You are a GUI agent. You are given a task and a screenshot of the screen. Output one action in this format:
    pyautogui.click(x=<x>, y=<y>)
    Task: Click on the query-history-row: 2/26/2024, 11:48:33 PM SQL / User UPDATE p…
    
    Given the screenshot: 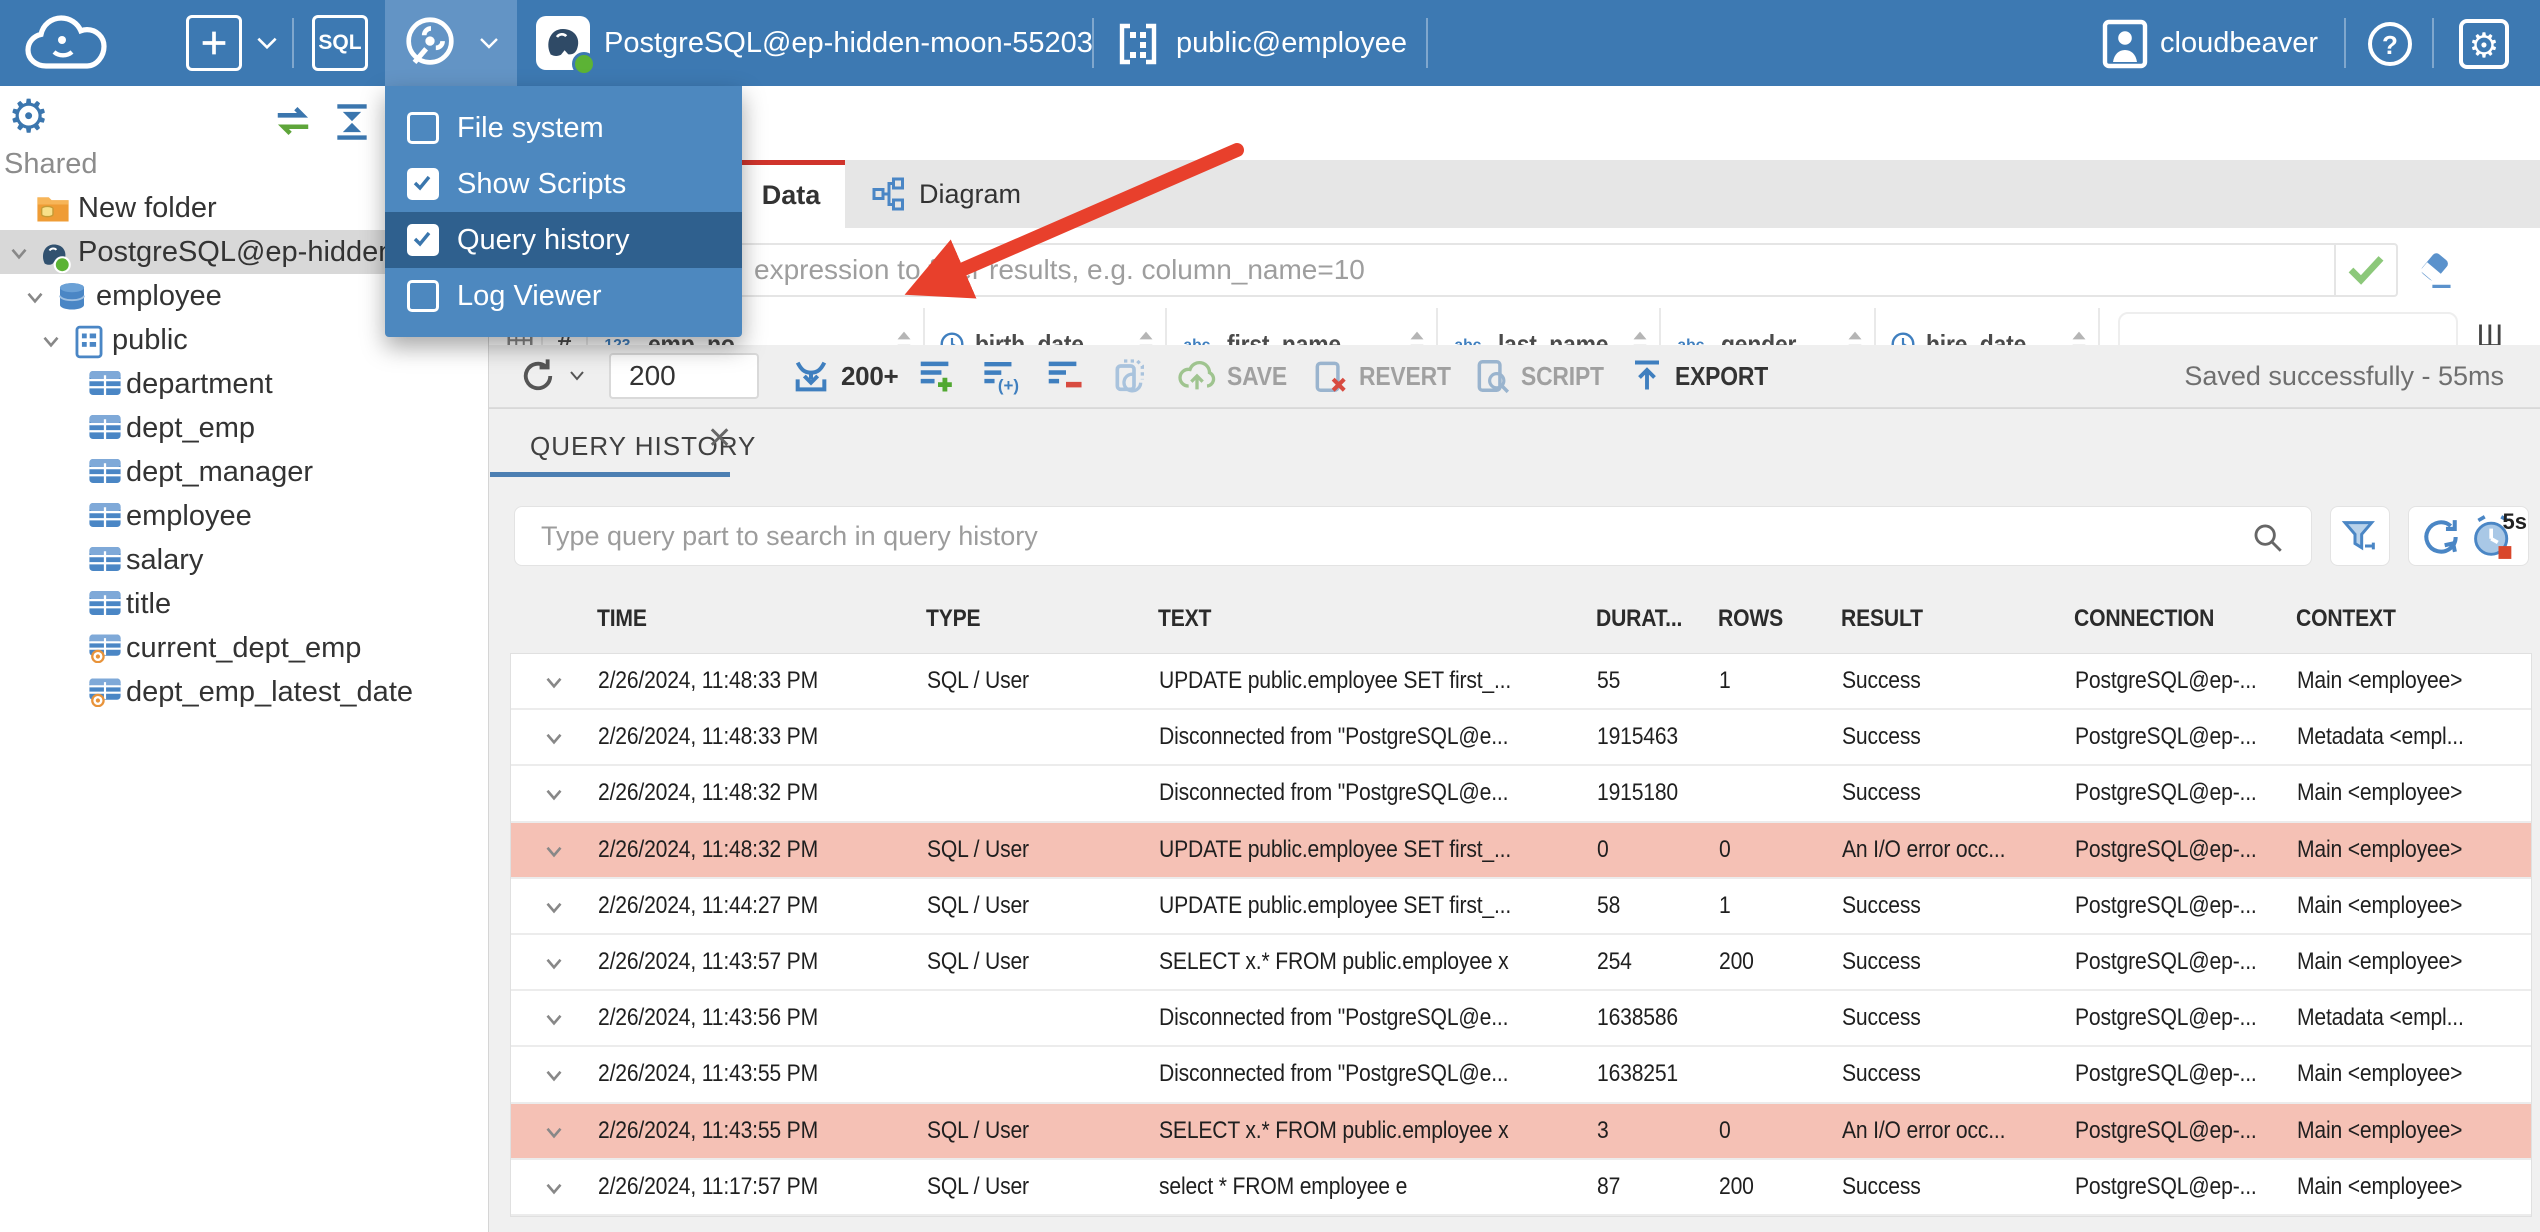 What is the action you would take?
    pyautogui.click(x=1521, y=682)
    